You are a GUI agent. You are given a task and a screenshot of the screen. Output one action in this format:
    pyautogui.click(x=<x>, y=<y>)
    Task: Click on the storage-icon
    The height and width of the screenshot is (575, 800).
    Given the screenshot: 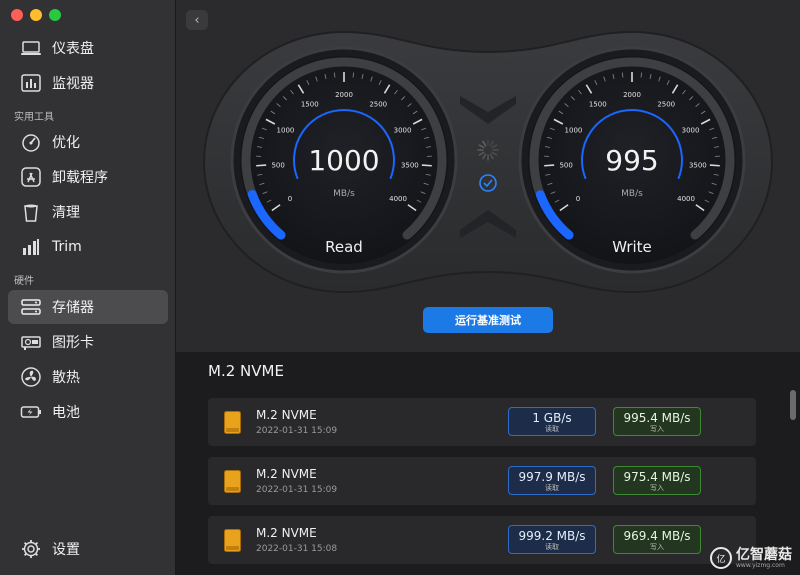 What is the action you would take?
    pyautogui.click(x=31, y=307)
    